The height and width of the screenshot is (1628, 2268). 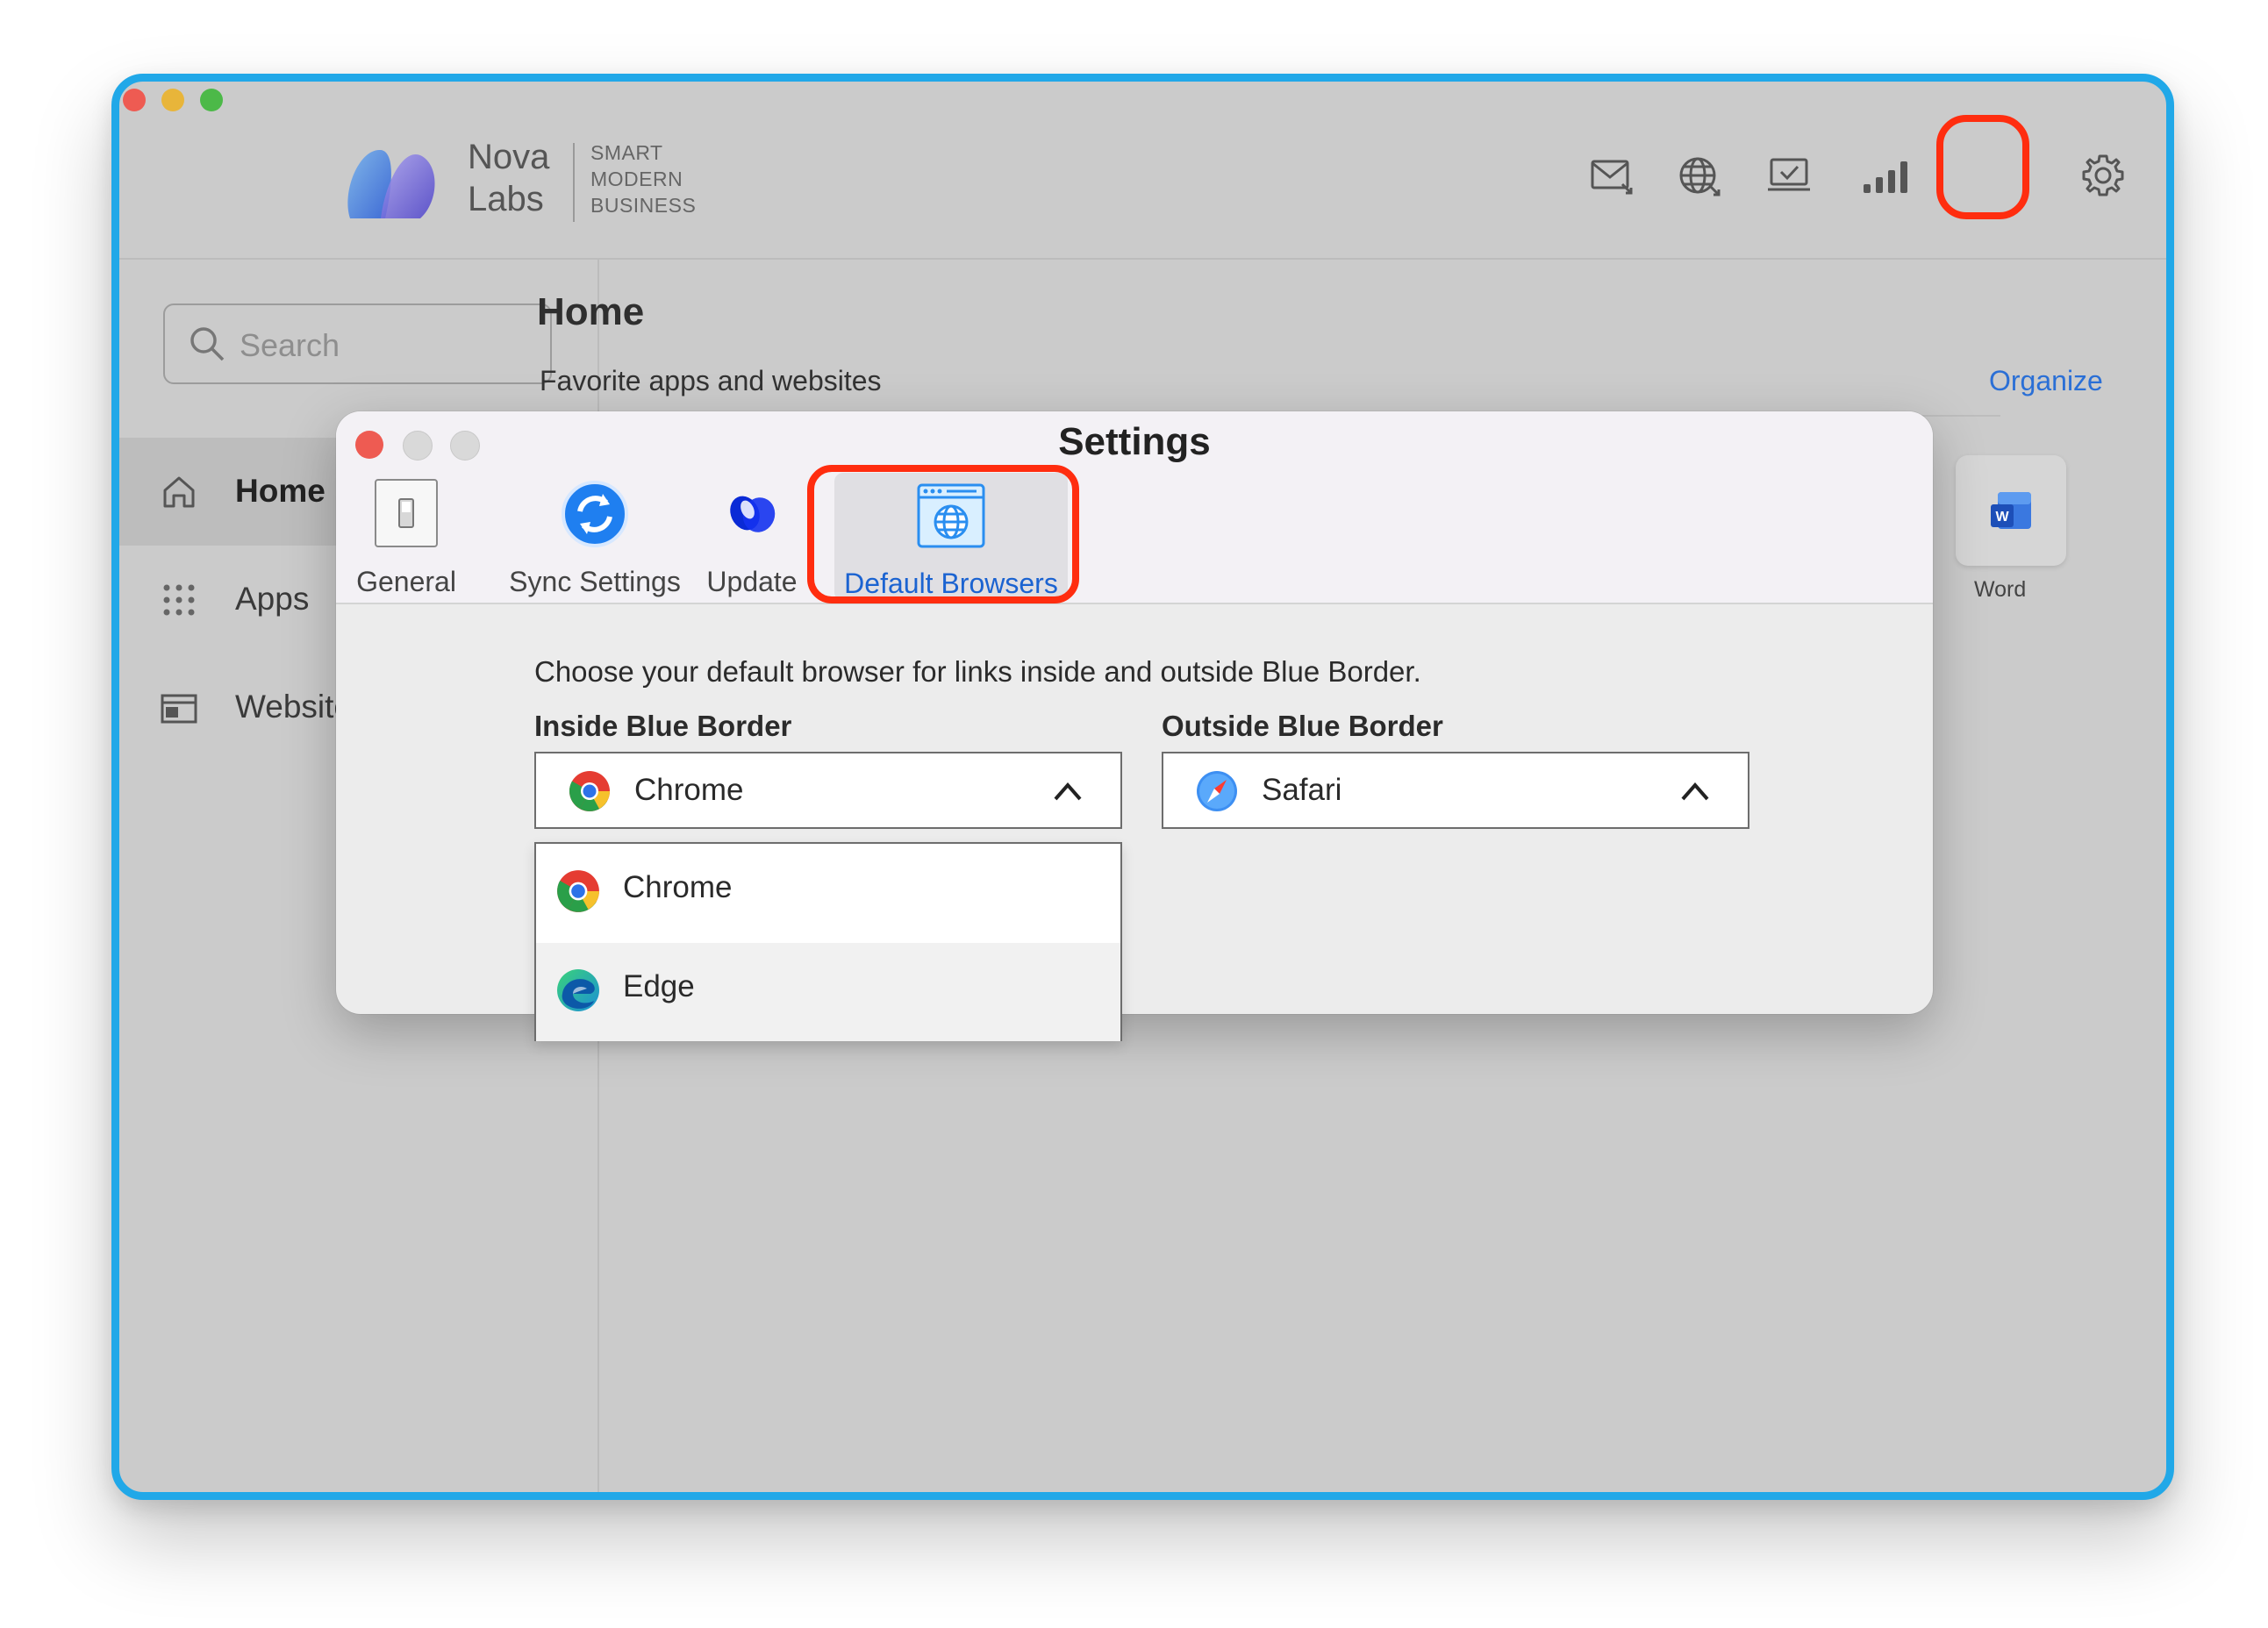 What do you see at coordinates (272, 599) in the screenshot?
I see `sidebar-item-label: Apps` at bounding box center [272, 599].